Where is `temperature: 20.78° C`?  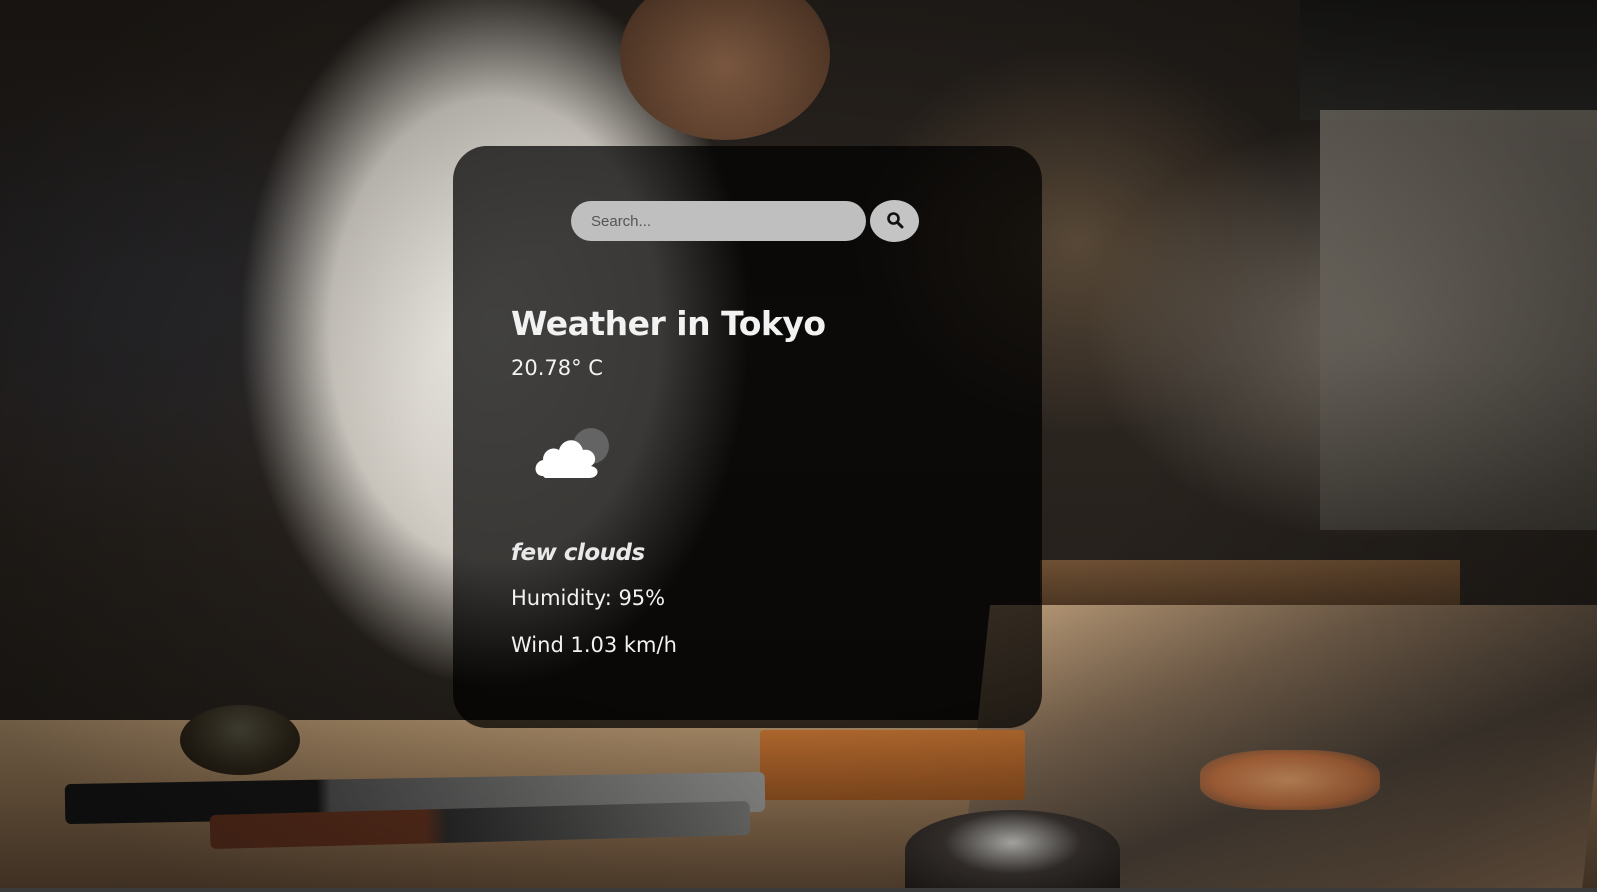 temperature: 20.78° C is located at coordinates (557, 368).